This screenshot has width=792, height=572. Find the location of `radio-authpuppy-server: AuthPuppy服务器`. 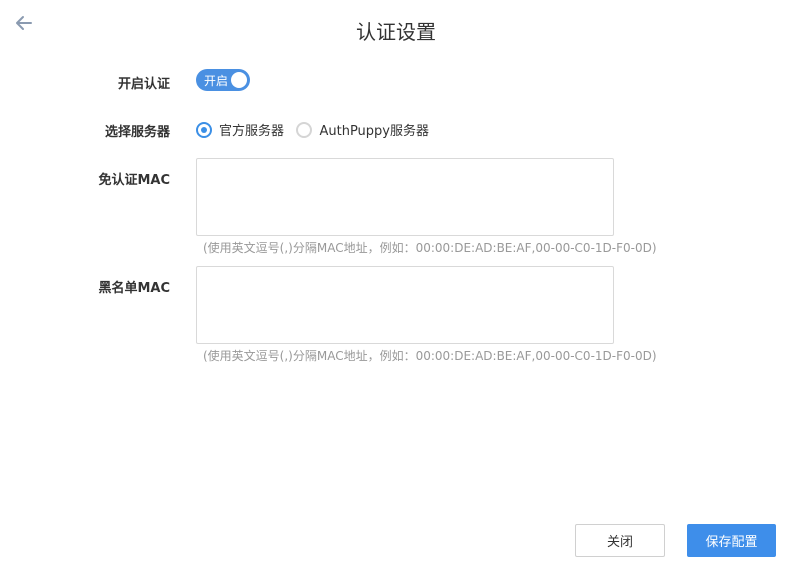

radio-authpuppy-server: AuthPuppy服务器 is located at coordinates (362, 129).